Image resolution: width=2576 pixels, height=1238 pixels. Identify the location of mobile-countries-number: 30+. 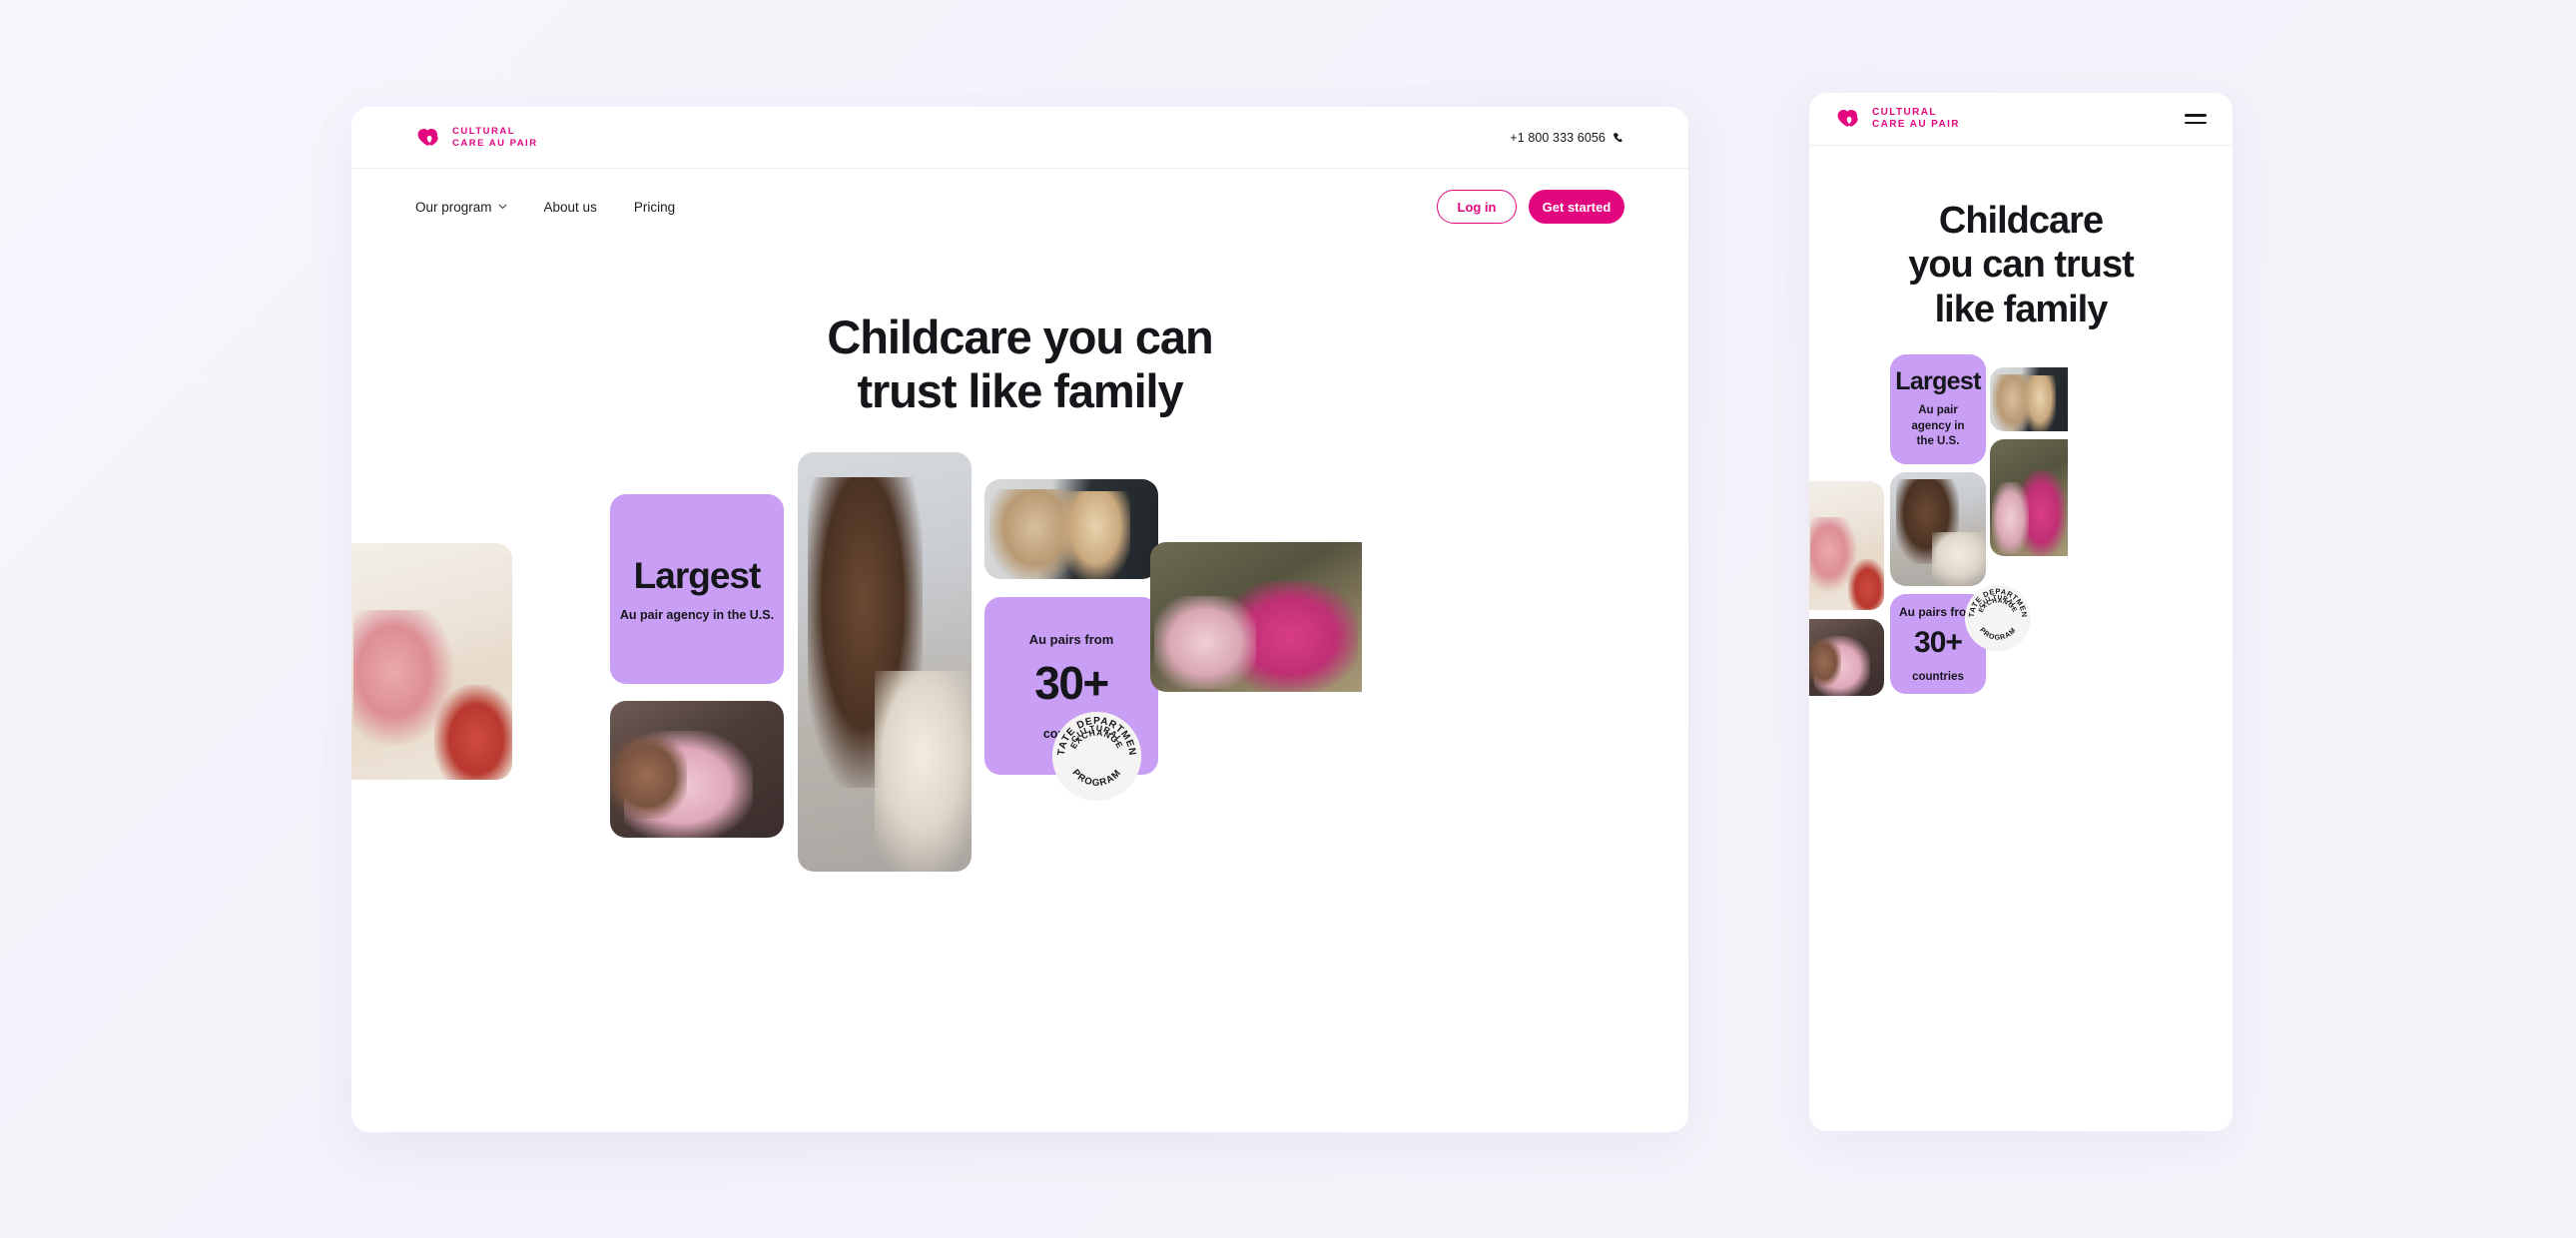
(1938, 643).